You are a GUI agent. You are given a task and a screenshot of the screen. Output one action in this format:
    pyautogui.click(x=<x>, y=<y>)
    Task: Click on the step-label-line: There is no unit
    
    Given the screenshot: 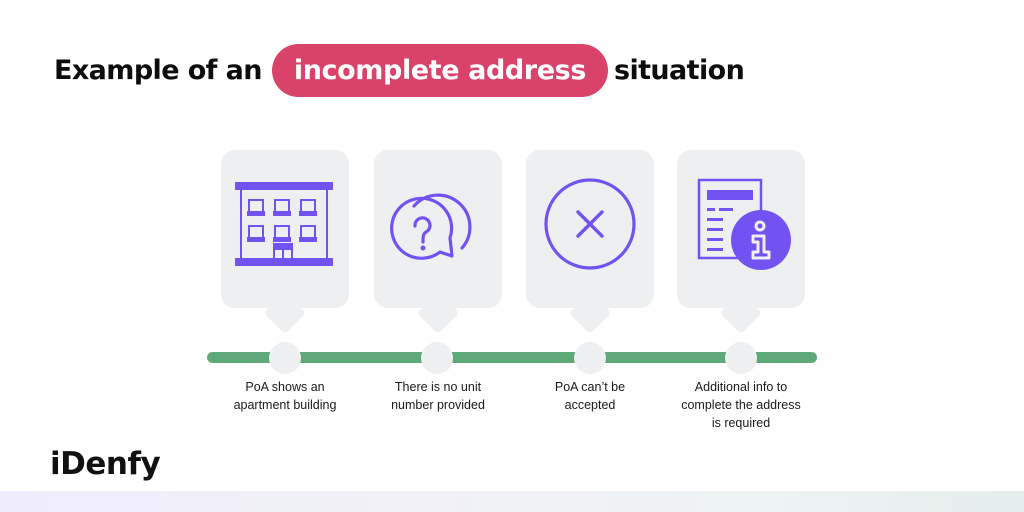 What is the action you would take?
    pyautogui.click(x=438, y=387)
    